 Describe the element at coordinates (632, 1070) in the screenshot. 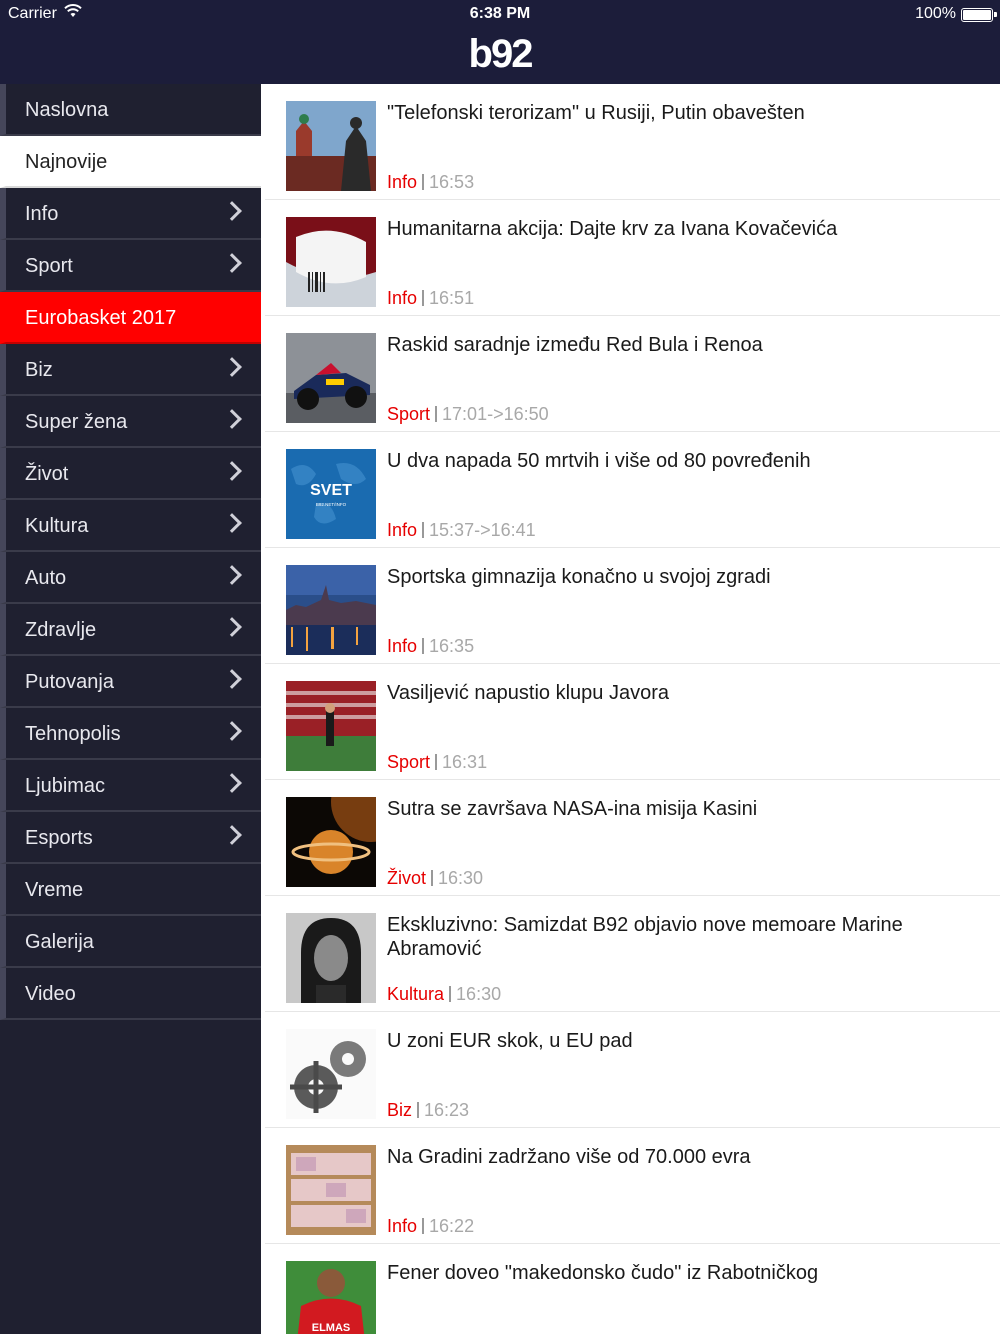

I see `article-row: U zoni EUR skok, u EU pad Biz 16:23` at that location.